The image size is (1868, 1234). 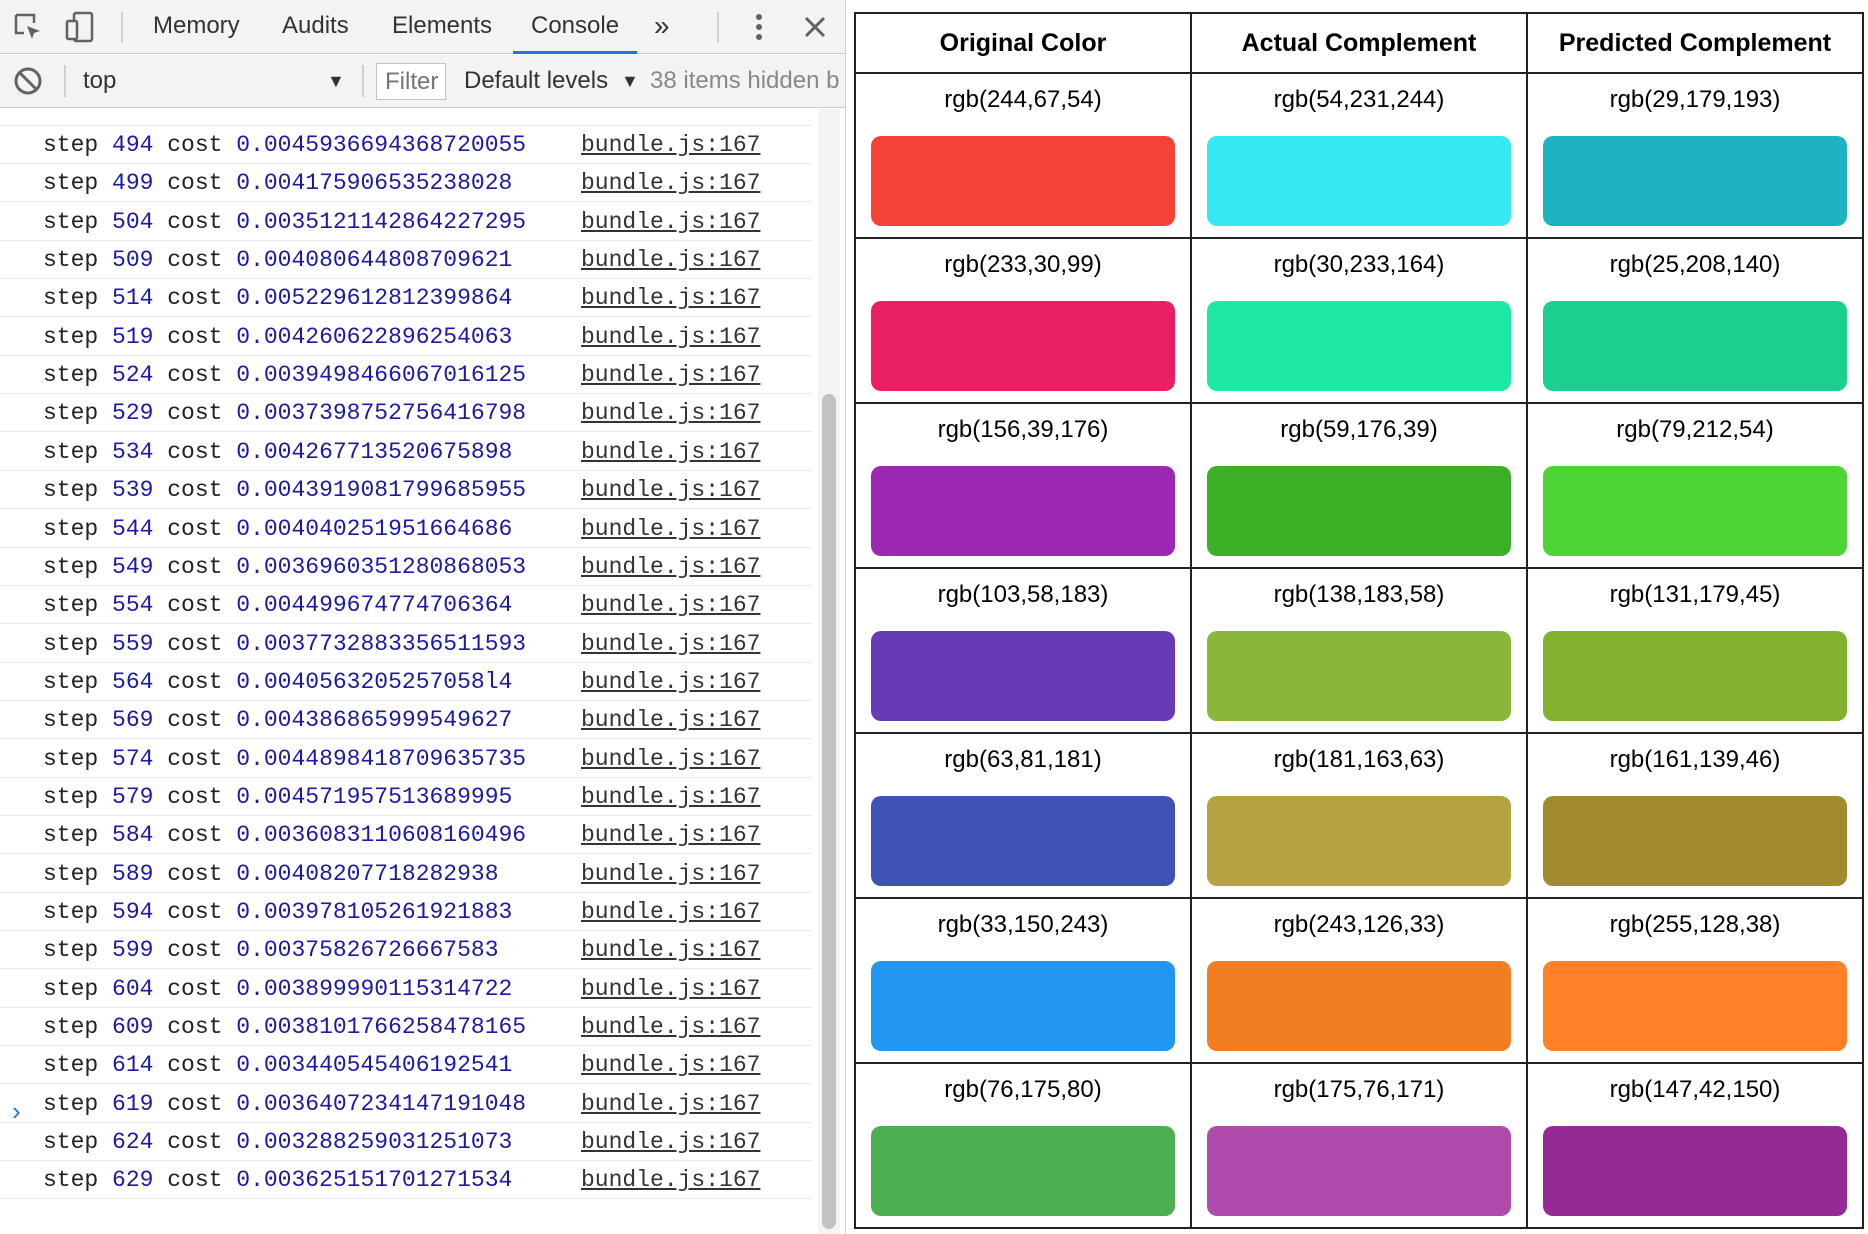 I want to click on original-rgb-label: rgb(244,67,54), so click(x=1023, y=99).